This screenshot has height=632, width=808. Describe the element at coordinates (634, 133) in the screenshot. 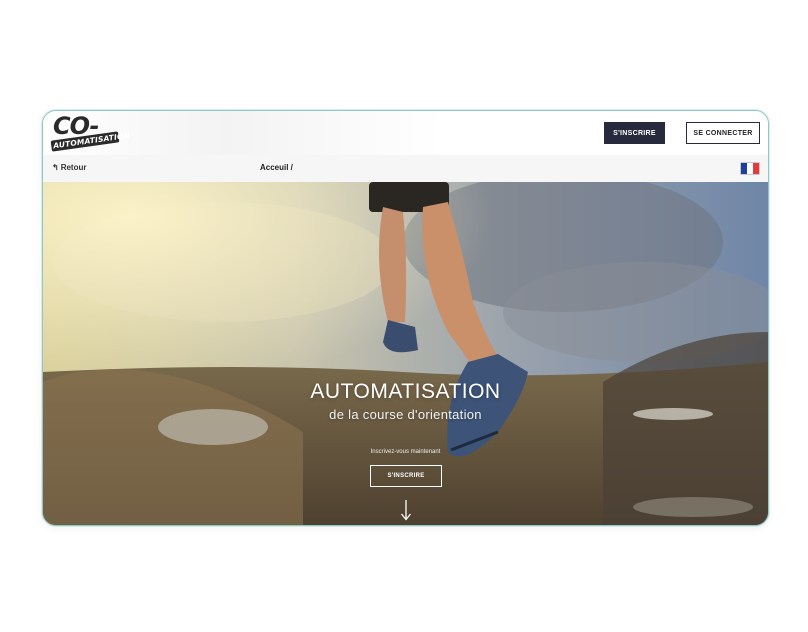

I see `signup-button: S'INSCRIRE` at that location.